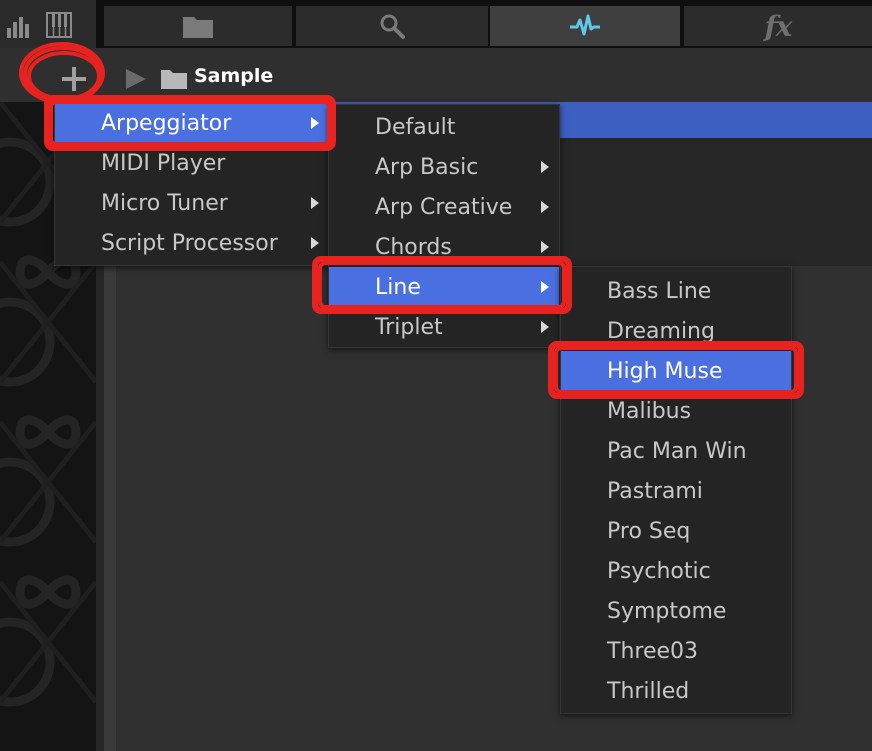  Describe the element at coordinates (192, 243) in the screenshot. I see `menu-item-script-processor: Script Processor` at that location.